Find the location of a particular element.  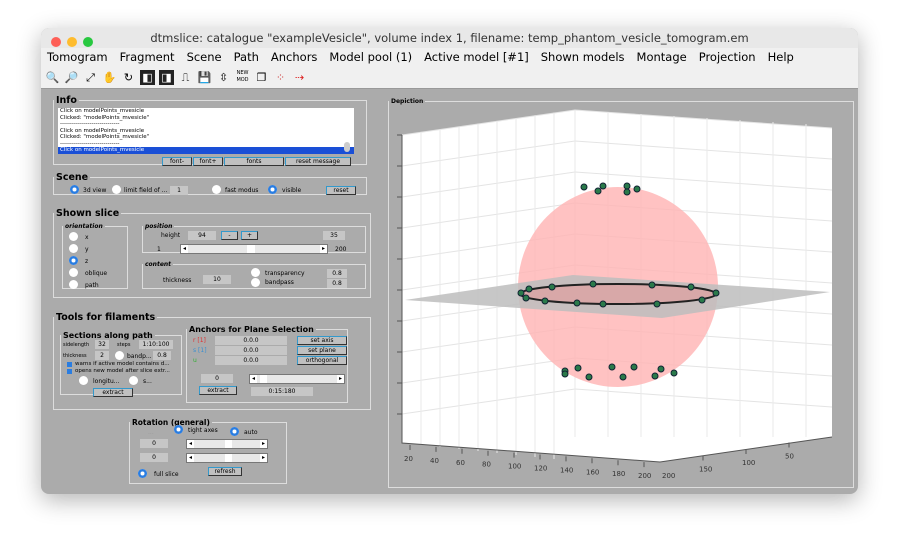

x-tick-label: 160 is located at coordinates (592, 472).